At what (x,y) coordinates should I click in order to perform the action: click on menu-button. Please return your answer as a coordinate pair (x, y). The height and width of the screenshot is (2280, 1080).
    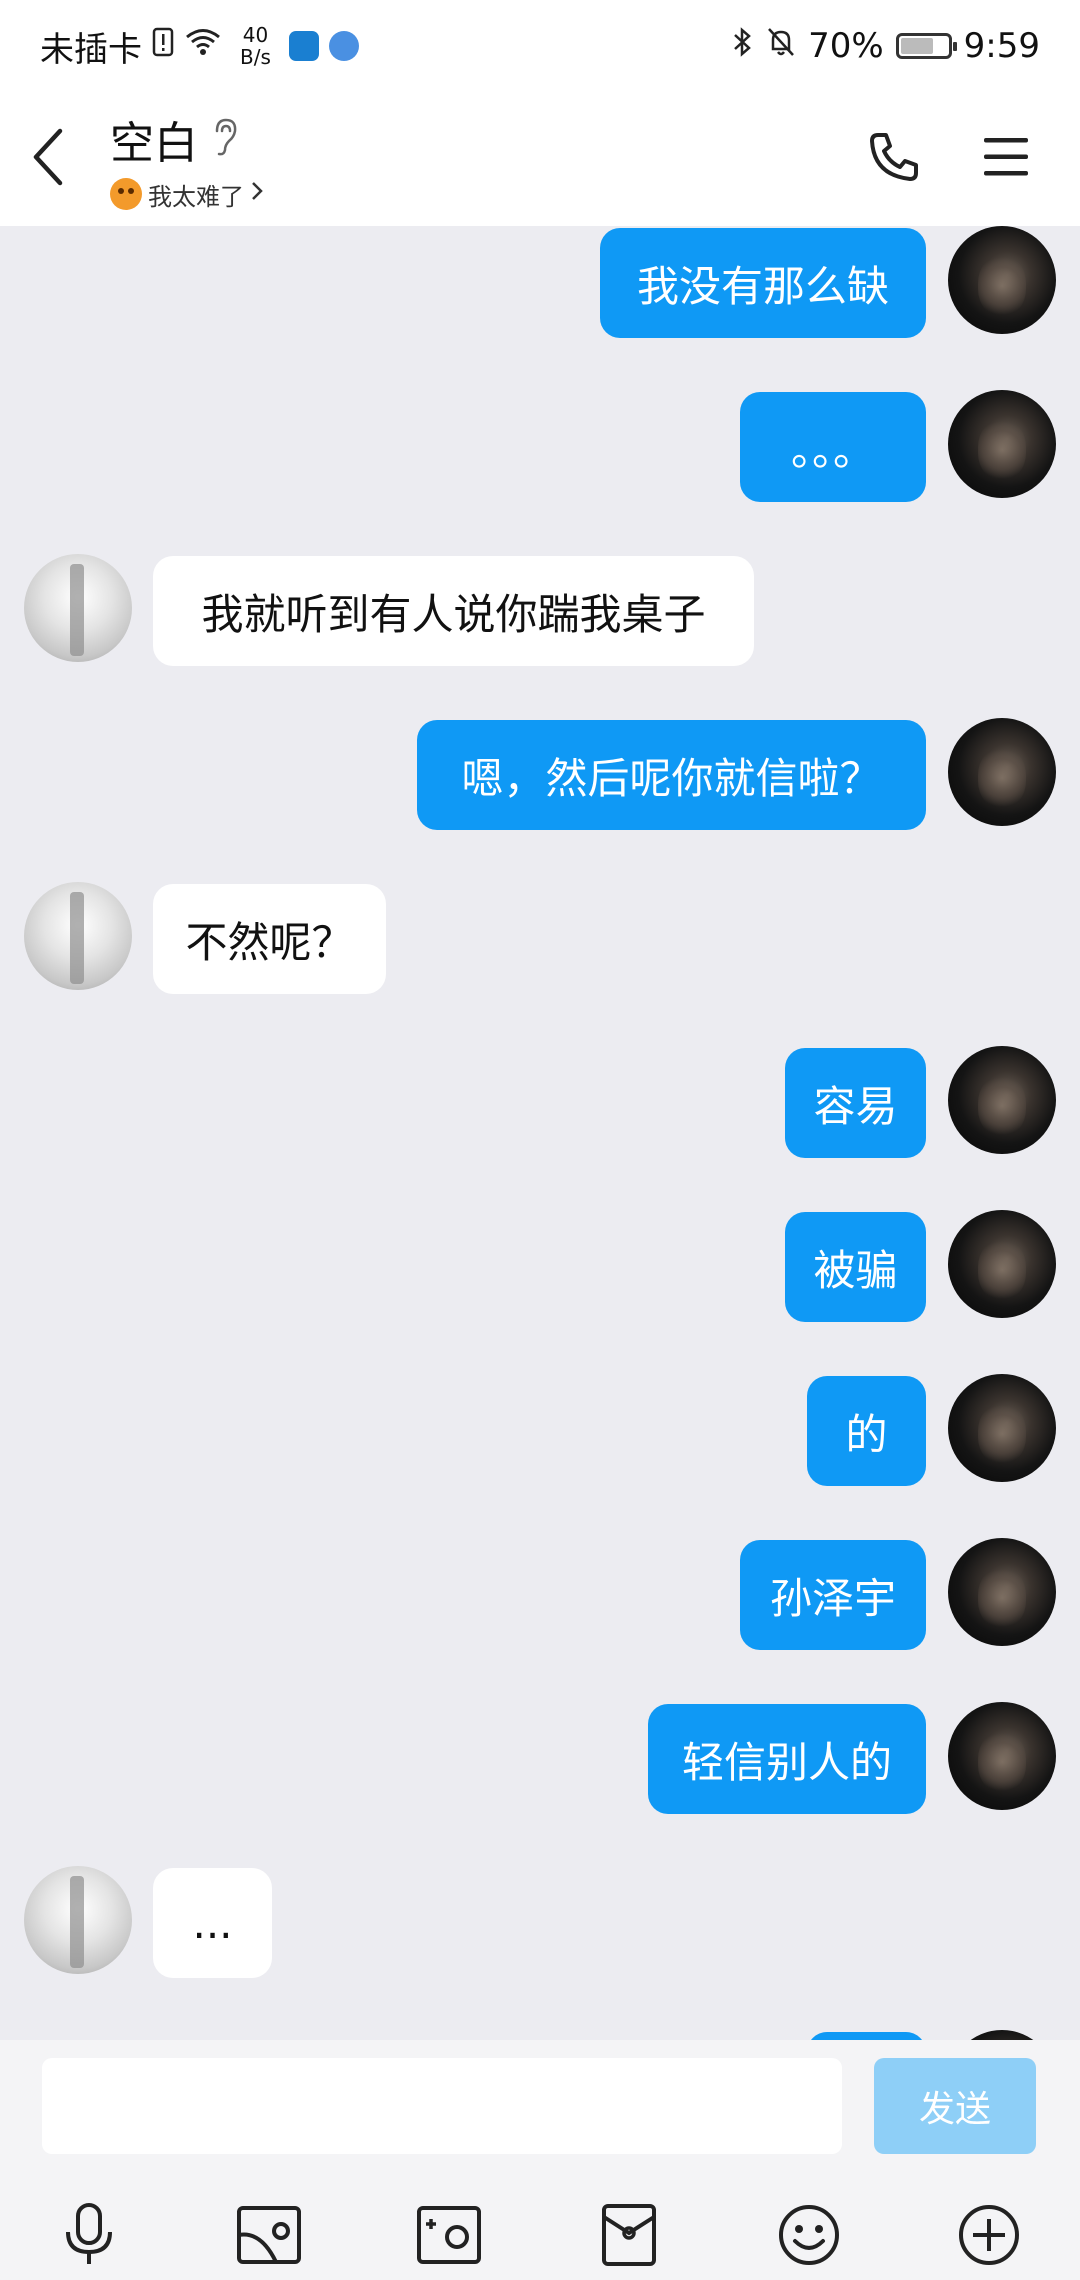
    Looking at the image, I should click on (1006, 159).